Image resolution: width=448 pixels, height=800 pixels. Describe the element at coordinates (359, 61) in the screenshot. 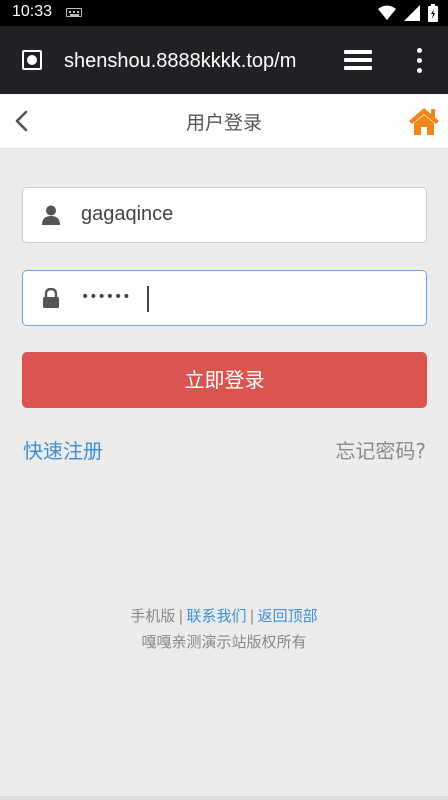

I see `tabs-icon` at that location.